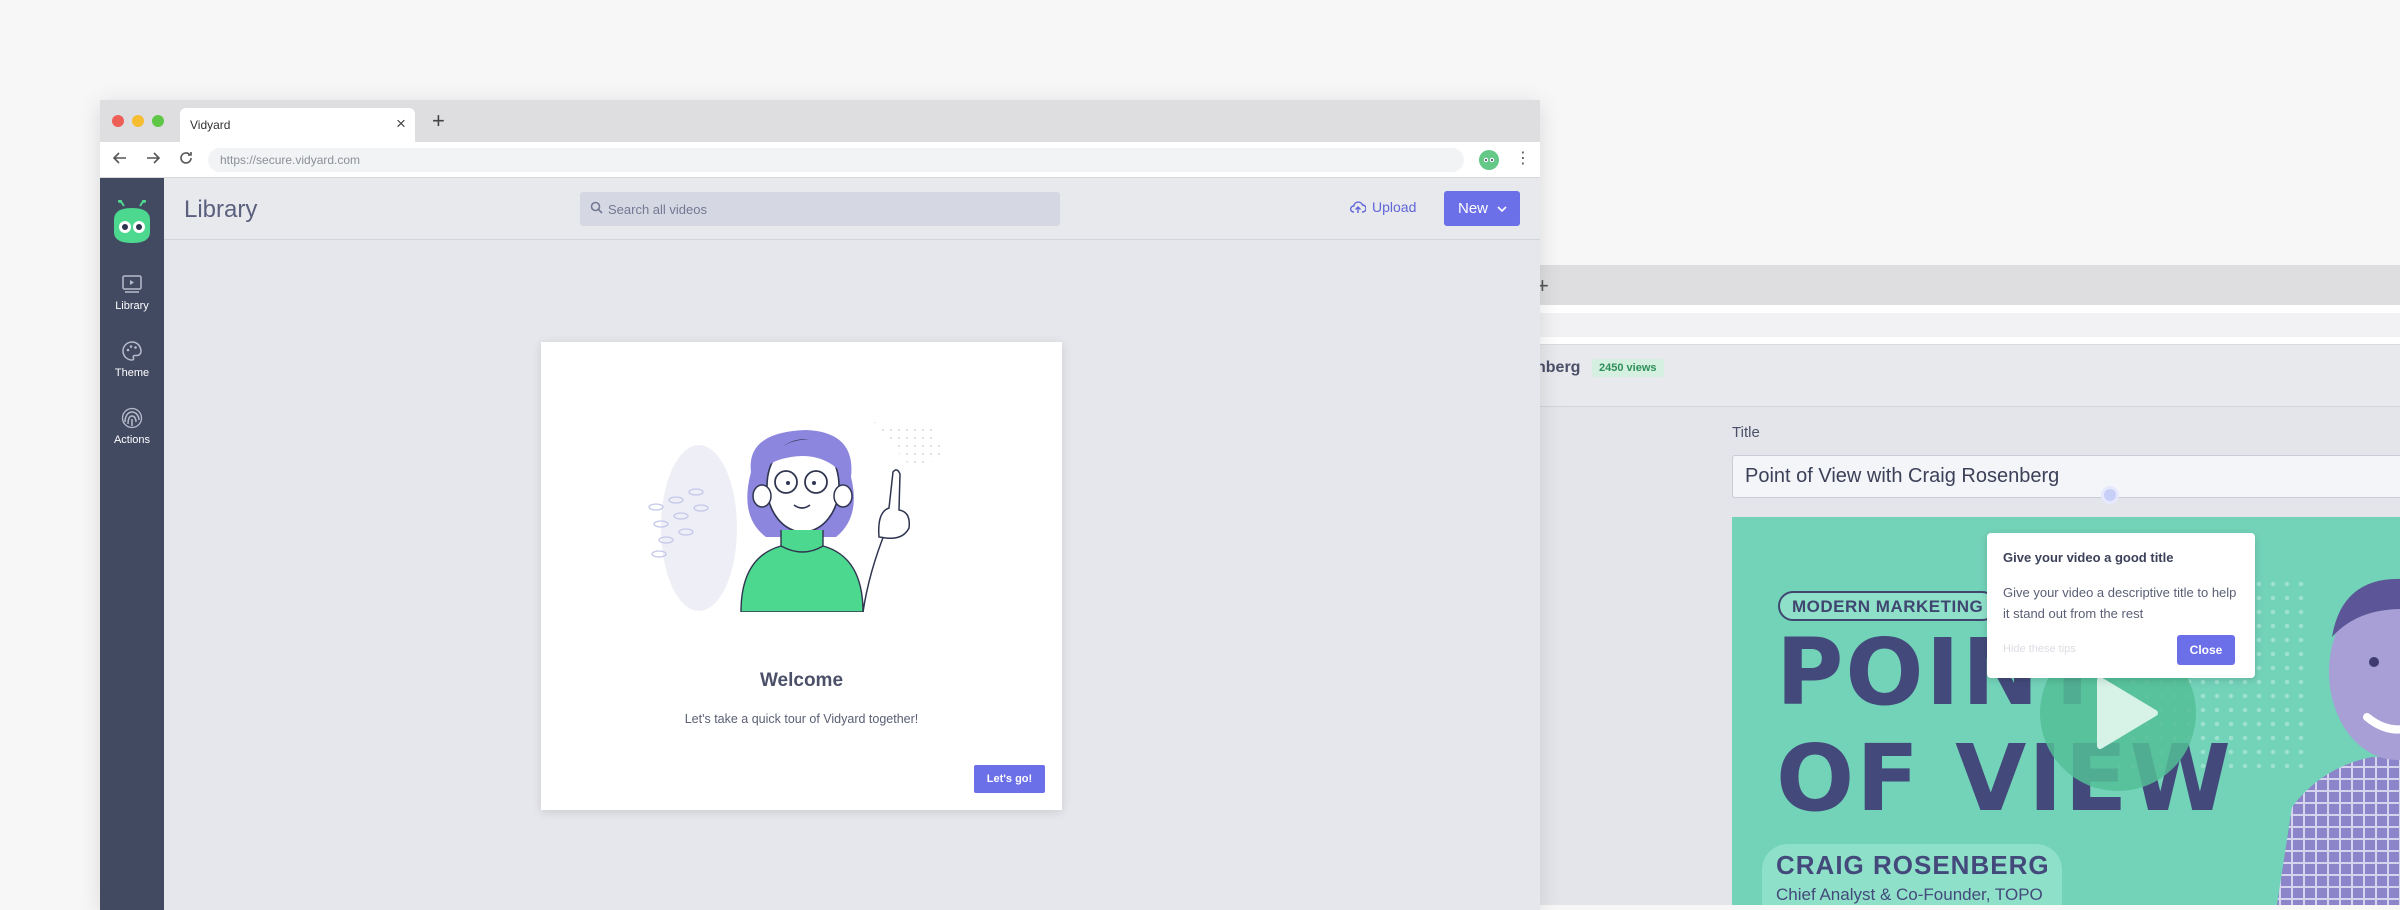 This screenshot has width=2400, height=910. What do you see at coordinates (801, 680) in the screenshot?
I see `modal-title: Welcome` at bounding box center [801, 680].